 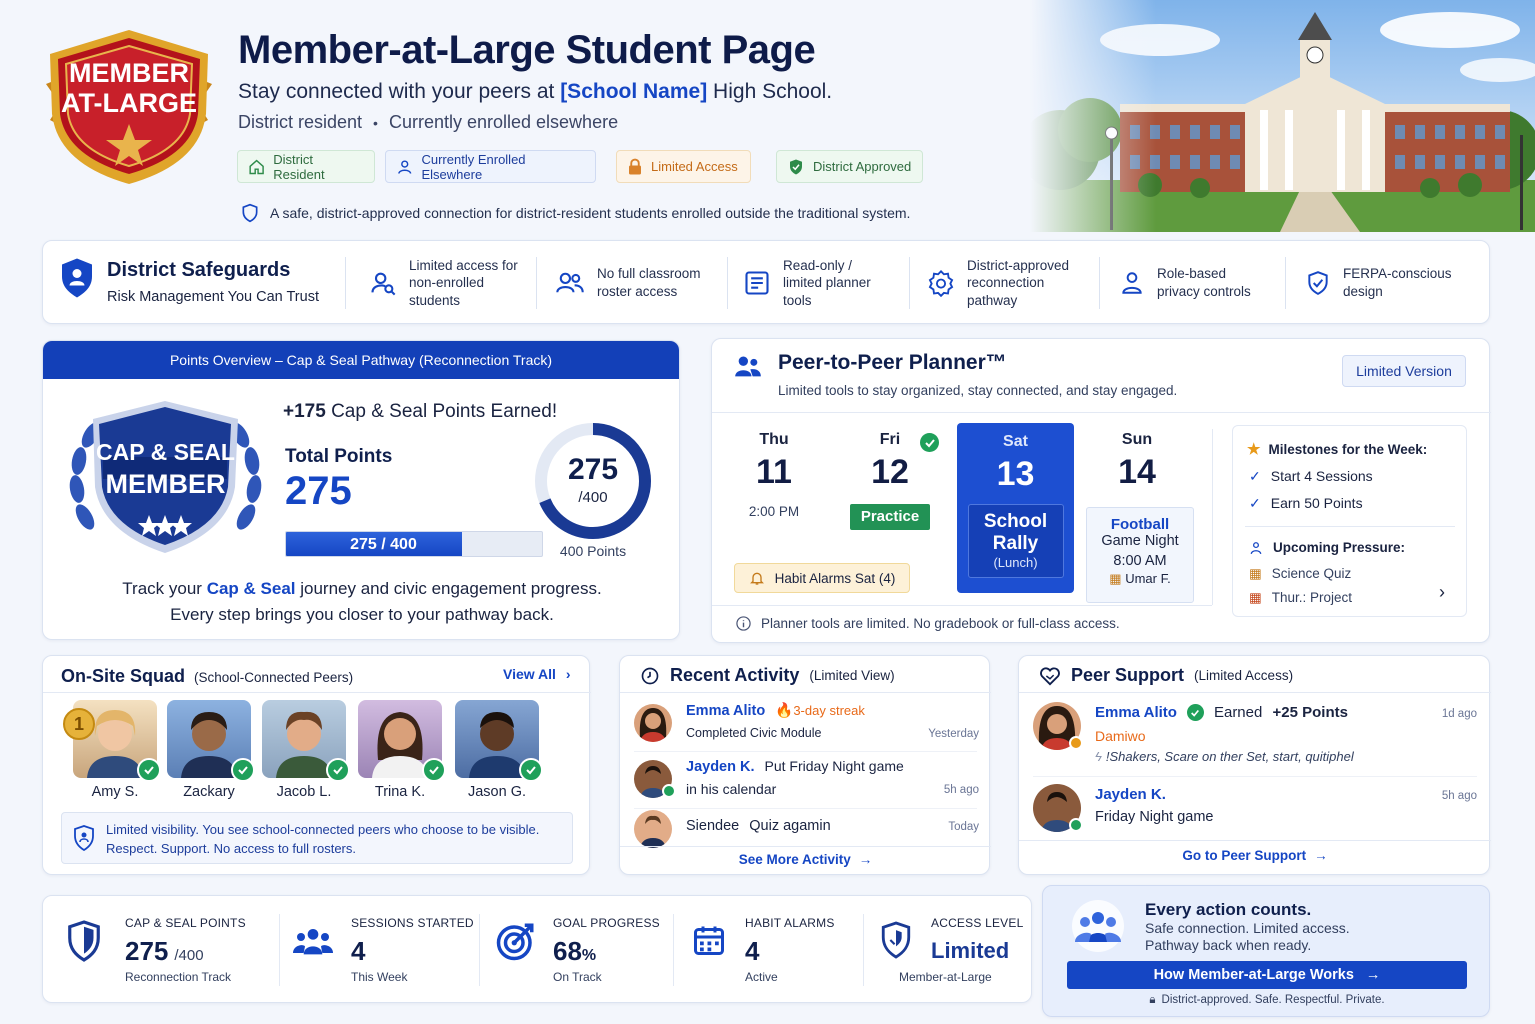 What do you see at coordinates (806, 829) in the screenshot?
I see `activity-row: Siendee Quiz agamin Today` at bounding box center [806, 829].